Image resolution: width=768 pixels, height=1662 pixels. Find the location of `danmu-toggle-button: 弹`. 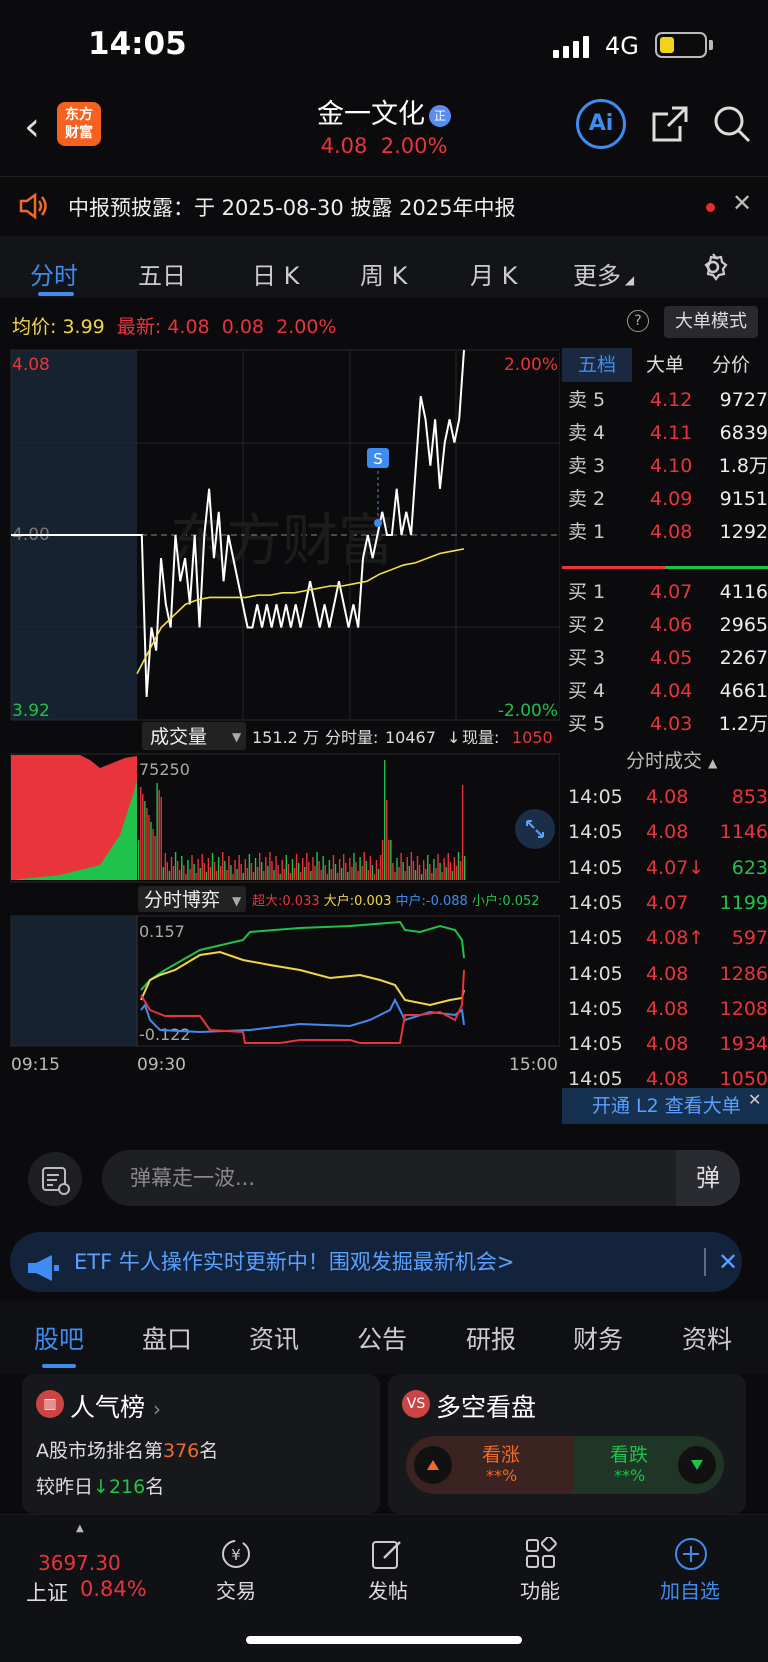

danmu-toggle-button: 弹 is located at coordinates (708, 1178).